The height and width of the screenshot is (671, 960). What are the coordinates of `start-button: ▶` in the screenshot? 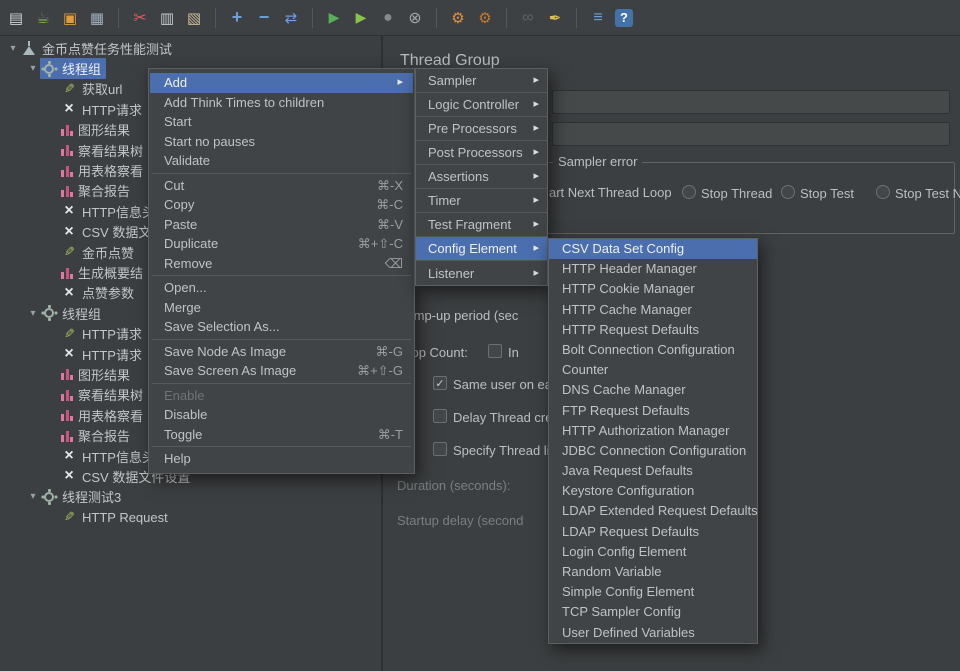 It's located at (334, 18).